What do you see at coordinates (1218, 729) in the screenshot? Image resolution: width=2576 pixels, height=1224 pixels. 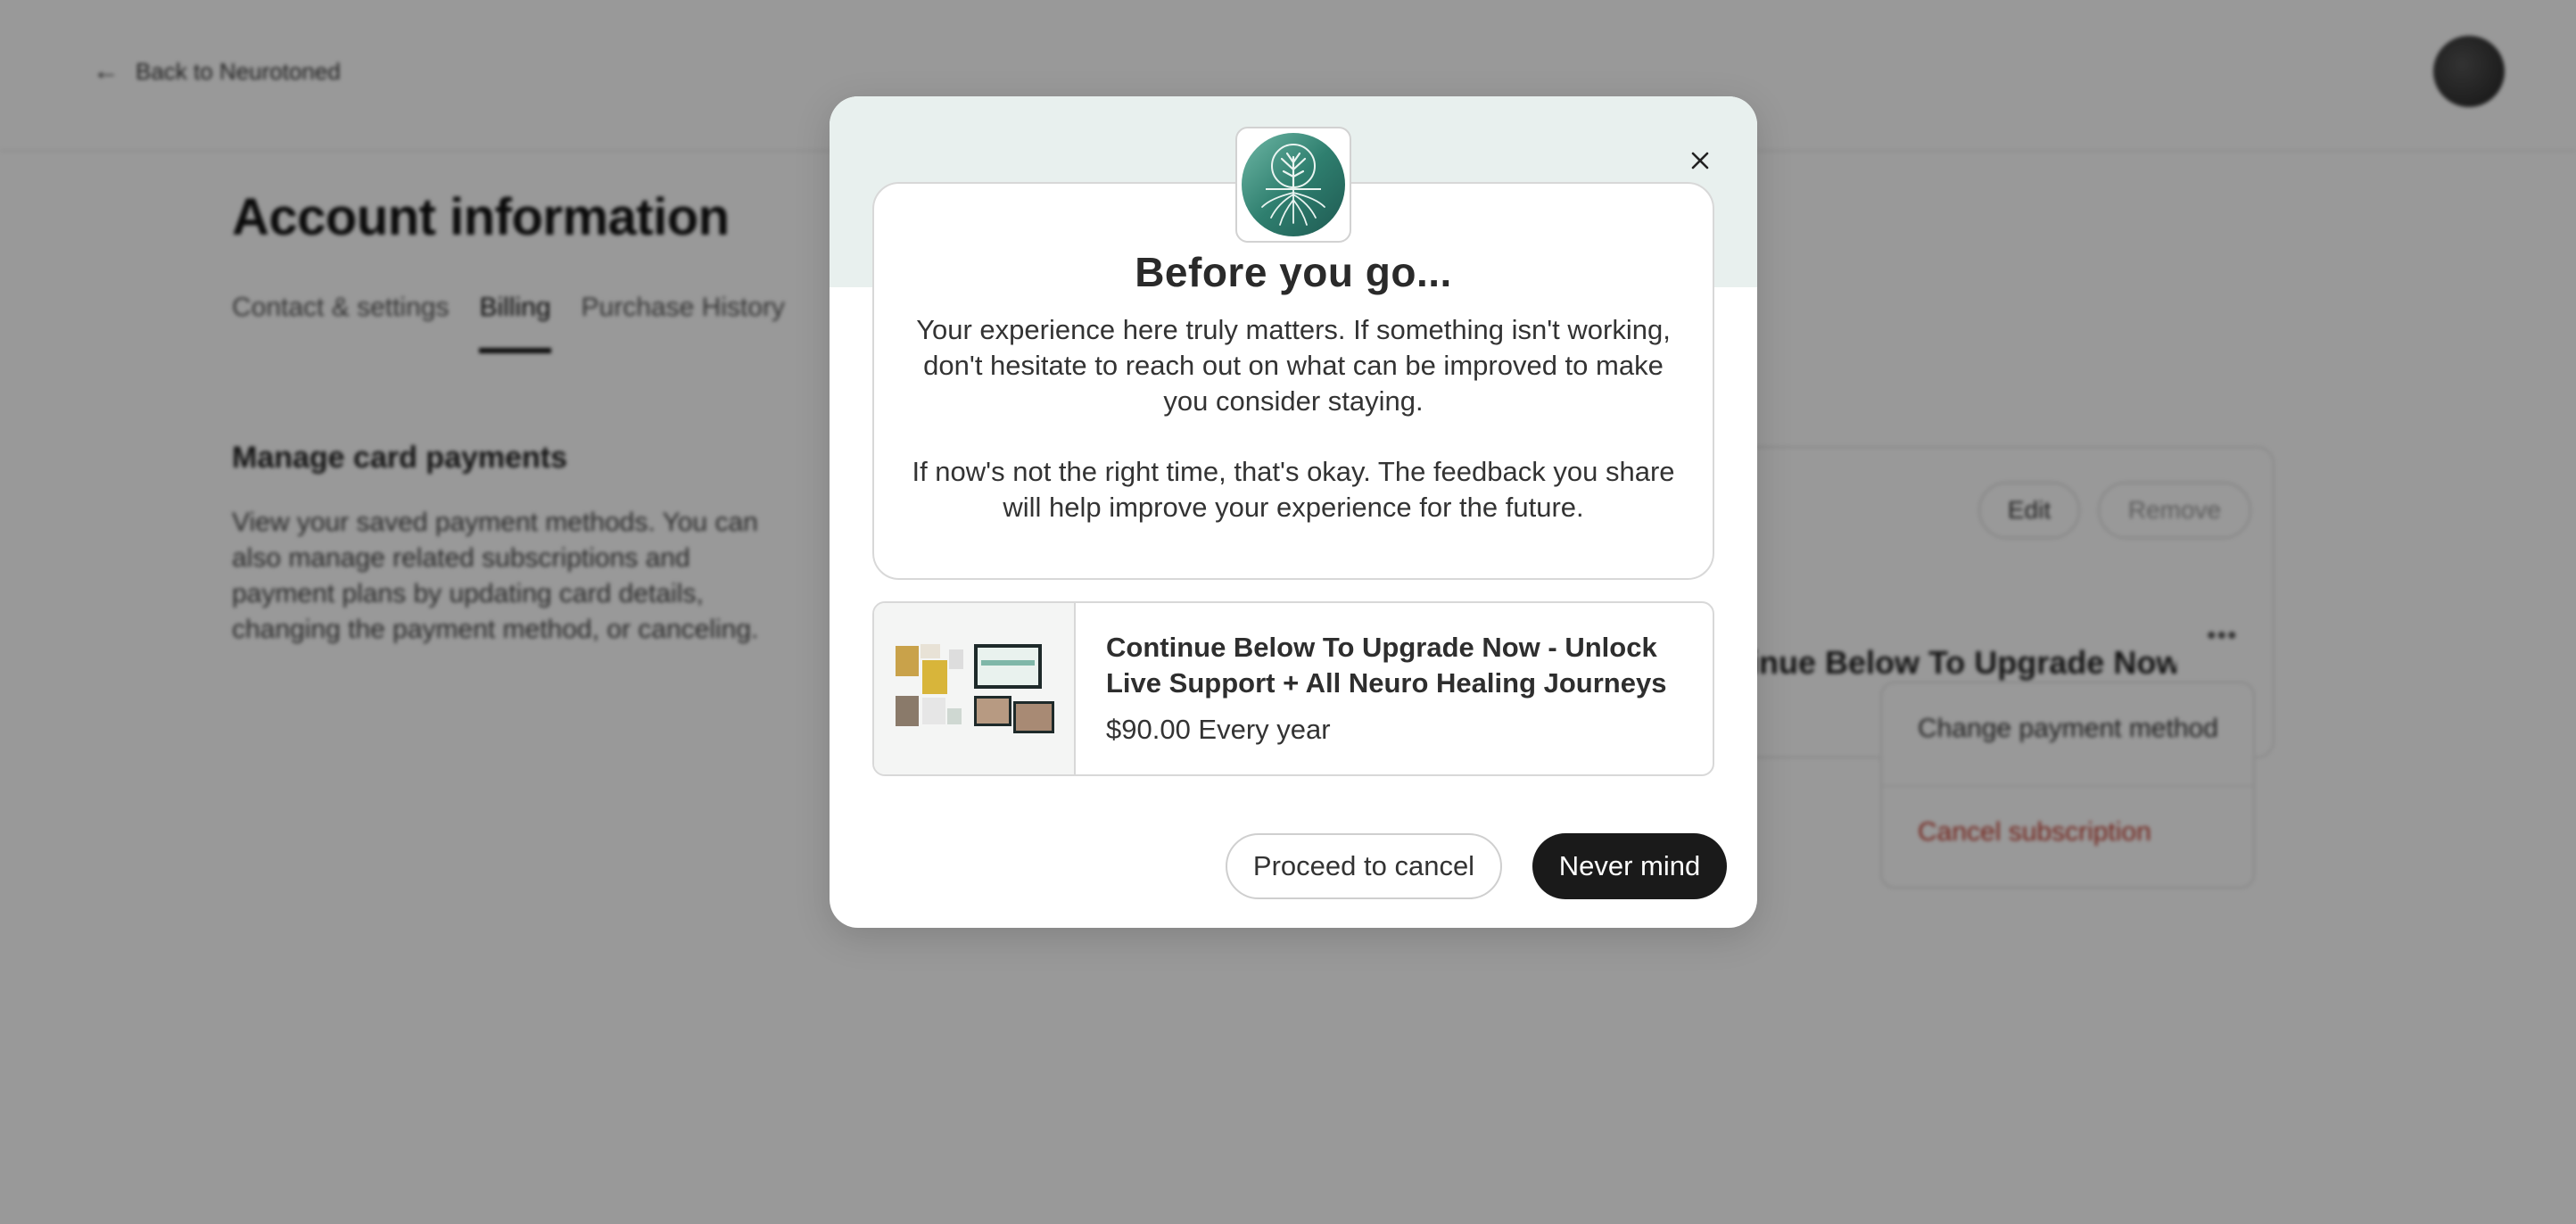 I see `offer-price: $90.00 Every year` at bounding box center [1218, 729].